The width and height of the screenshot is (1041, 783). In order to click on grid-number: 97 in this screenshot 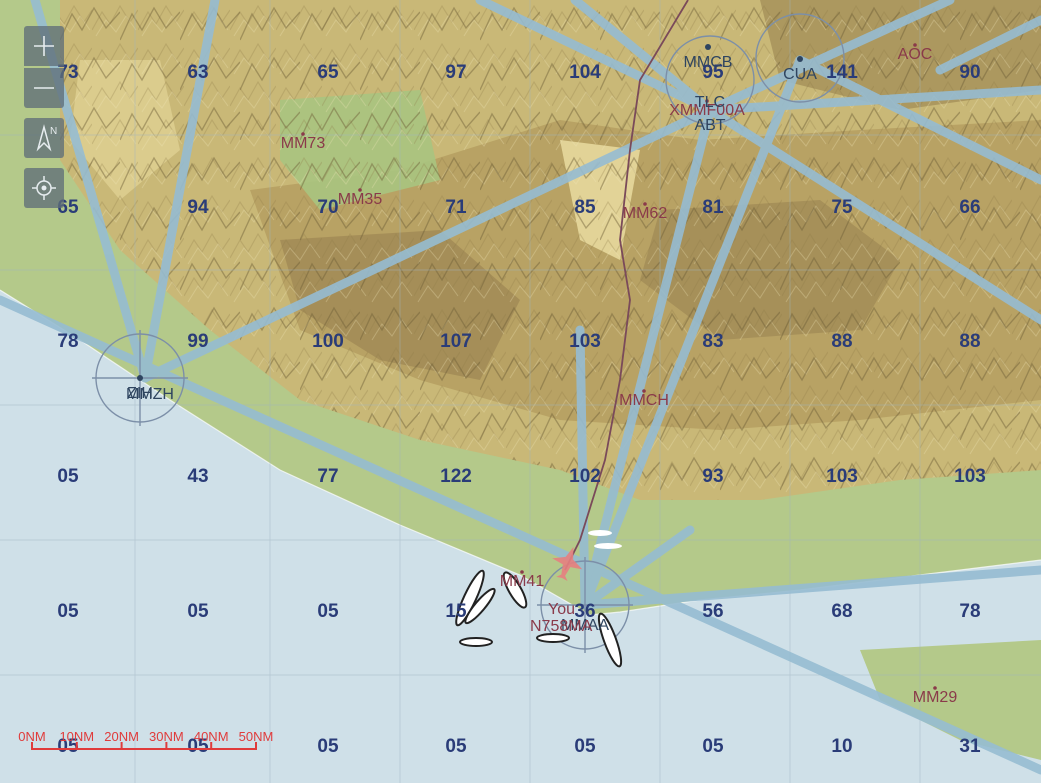, I will do `click(455, 72)`.